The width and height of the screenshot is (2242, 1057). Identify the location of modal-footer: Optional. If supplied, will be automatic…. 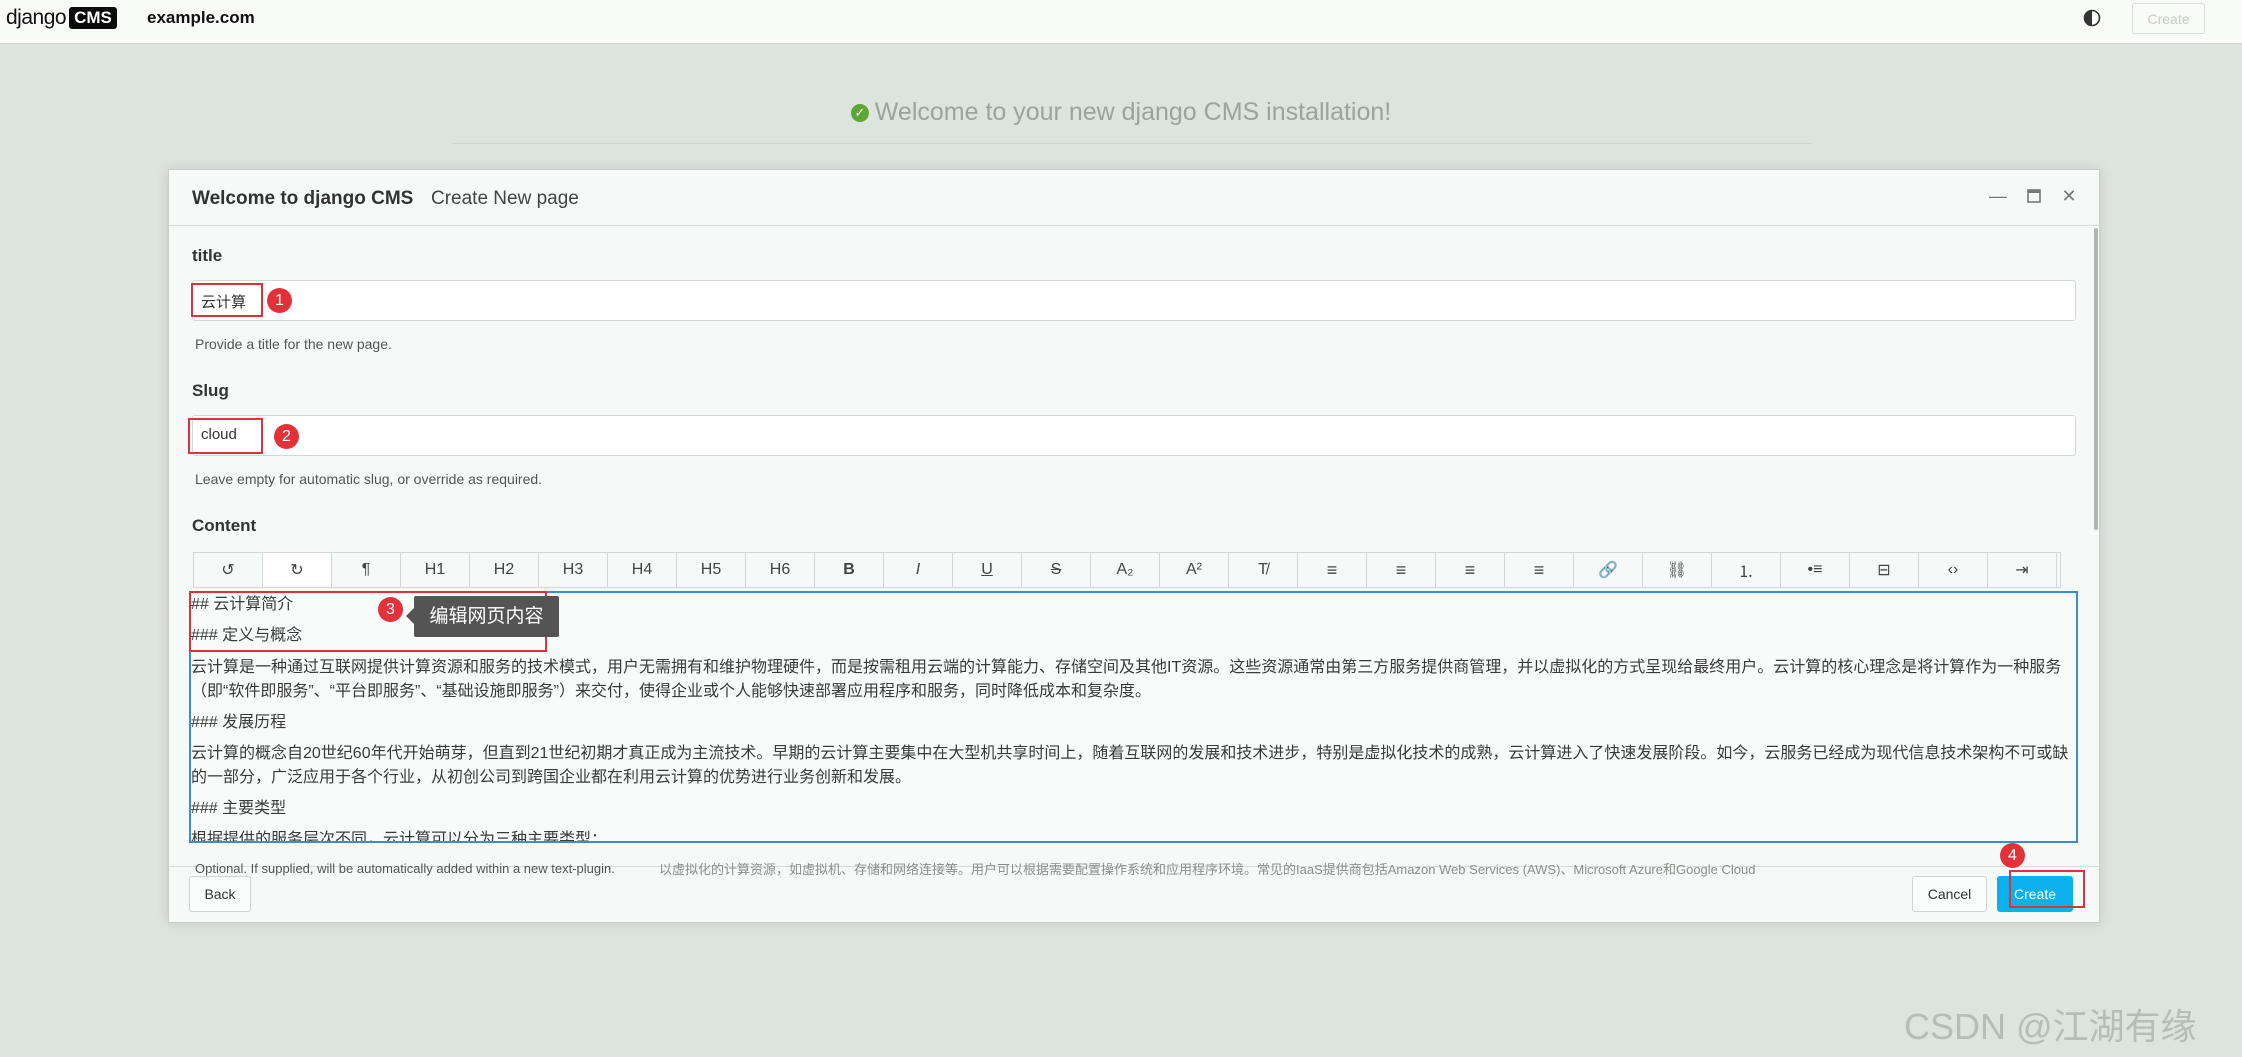
(1134, 882).